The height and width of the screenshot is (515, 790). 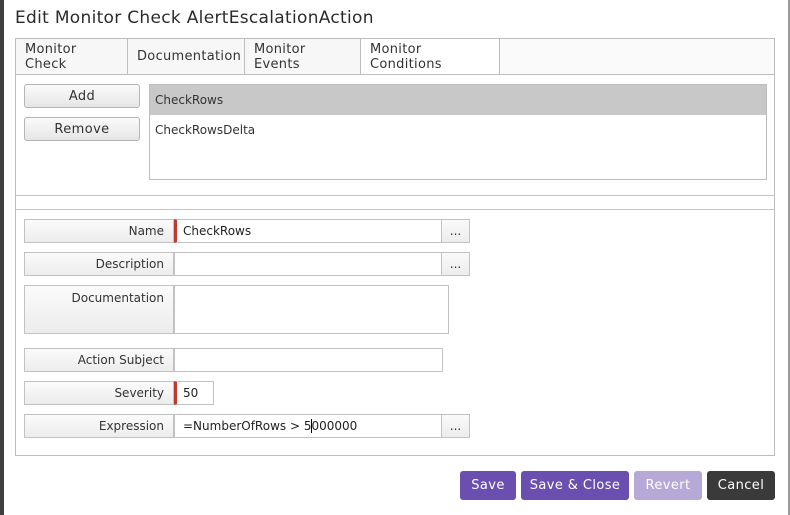 What do you see at coordinates (334, 426) in the screenshot?
I see `expression-text-after-caret: 000000` at bounding box center [334, 426].